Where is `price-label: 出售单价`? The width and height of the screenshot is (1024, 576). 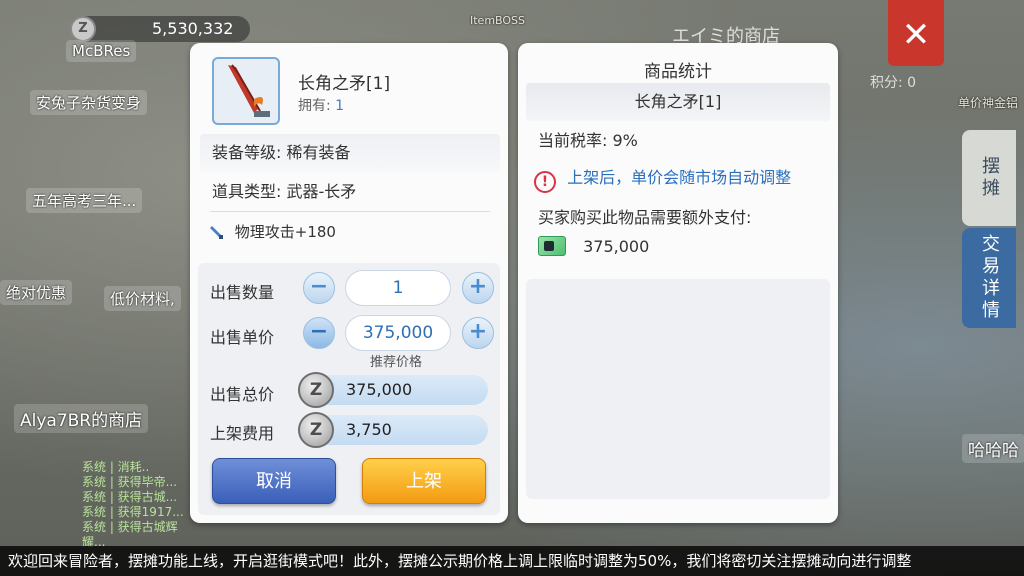 price-label: 出售单价 is located at coordinates (242, 337).